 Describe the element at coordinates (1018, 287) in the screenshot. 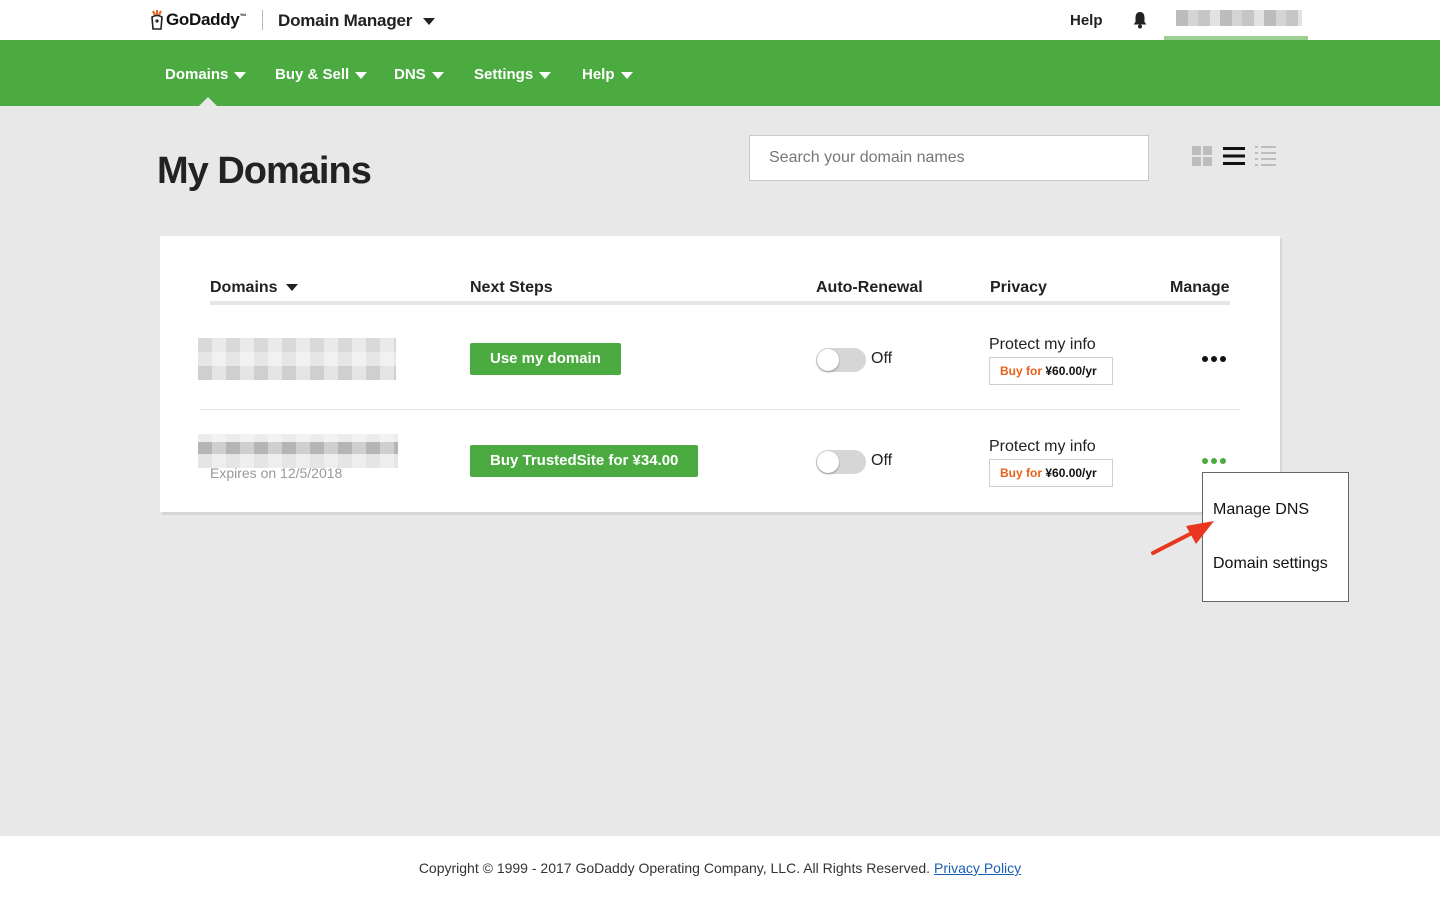

I see `column-header-privacy: Privacy` at that location.